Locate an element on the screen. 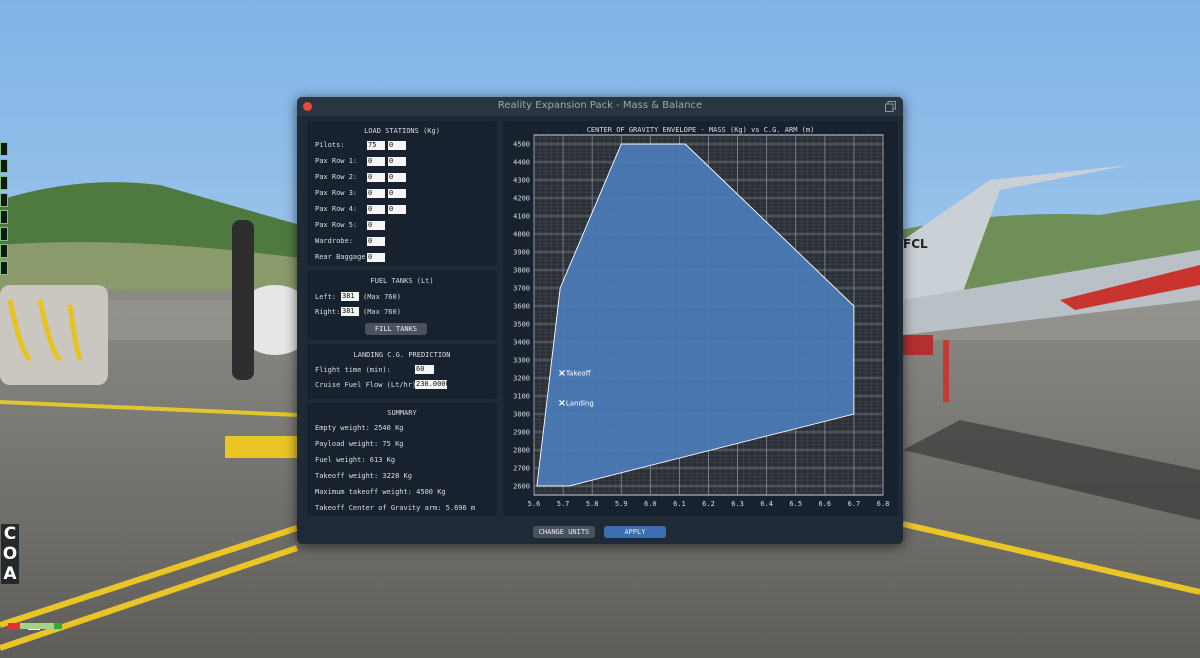 This screenshot has height=658, width=1200. summary-payload-weight: Payload weight: 75 Kg is located at coordinates (359, 444).